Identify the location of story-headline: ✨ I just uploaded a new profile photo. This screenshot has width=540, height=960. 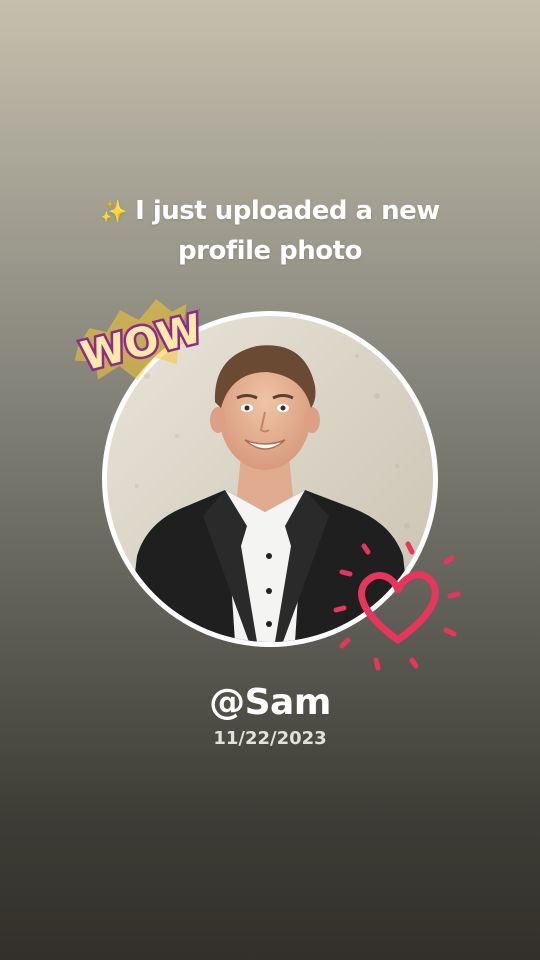
(270, 231).